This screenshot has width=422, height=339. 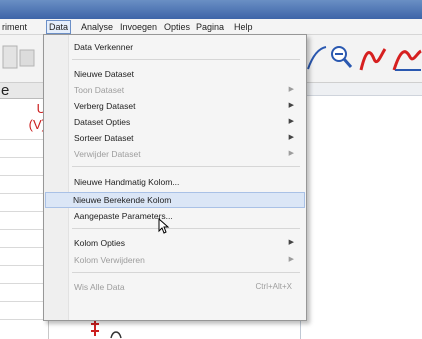 What do you see at coordinates (24, 91) in the screenshot?
I see `column-header: e` at bounding box center [24, 91].